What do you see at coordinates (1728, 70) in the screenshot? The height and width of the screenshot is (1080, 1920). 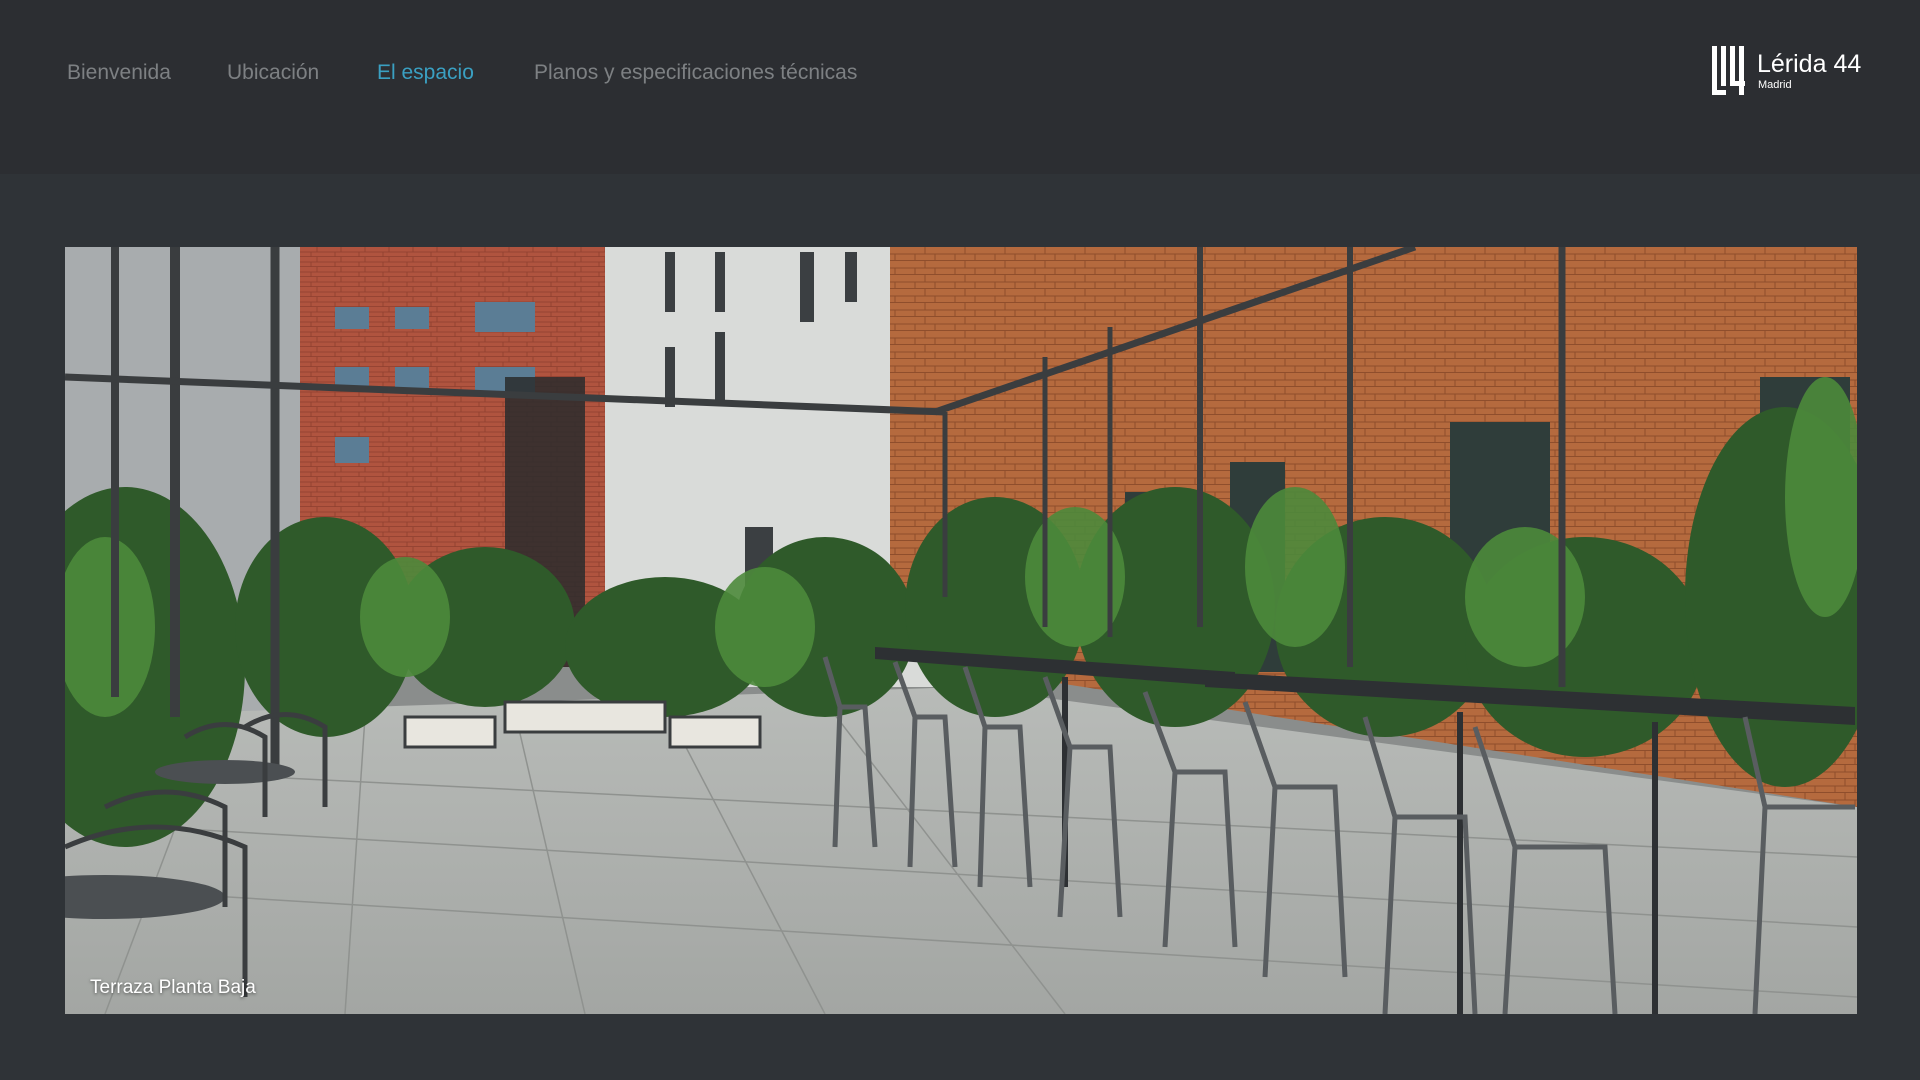 I see `building-logo-icon` at bounding box center [1728, 70].